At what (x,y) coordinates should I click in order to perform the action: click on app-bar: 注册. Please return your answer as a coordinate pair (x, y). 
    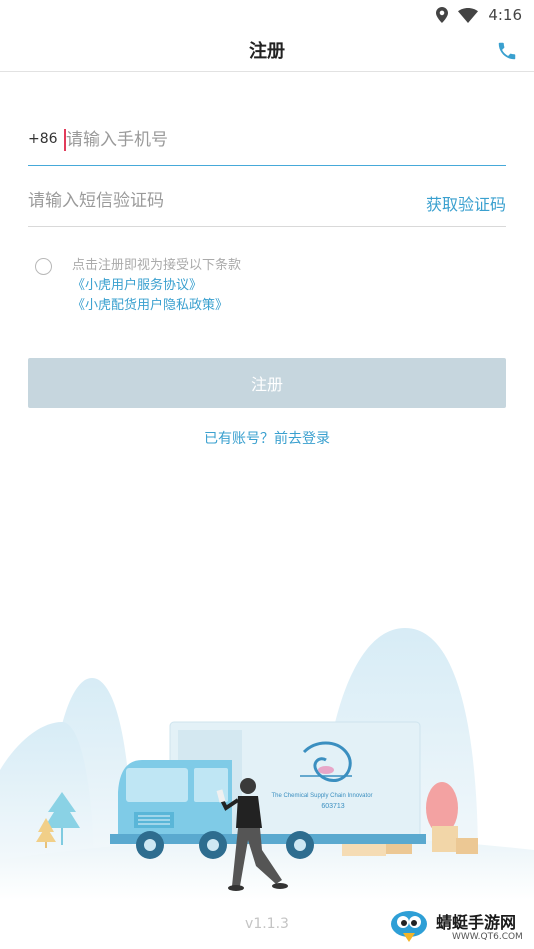
    Looking at the image, I should click on (267, 51).